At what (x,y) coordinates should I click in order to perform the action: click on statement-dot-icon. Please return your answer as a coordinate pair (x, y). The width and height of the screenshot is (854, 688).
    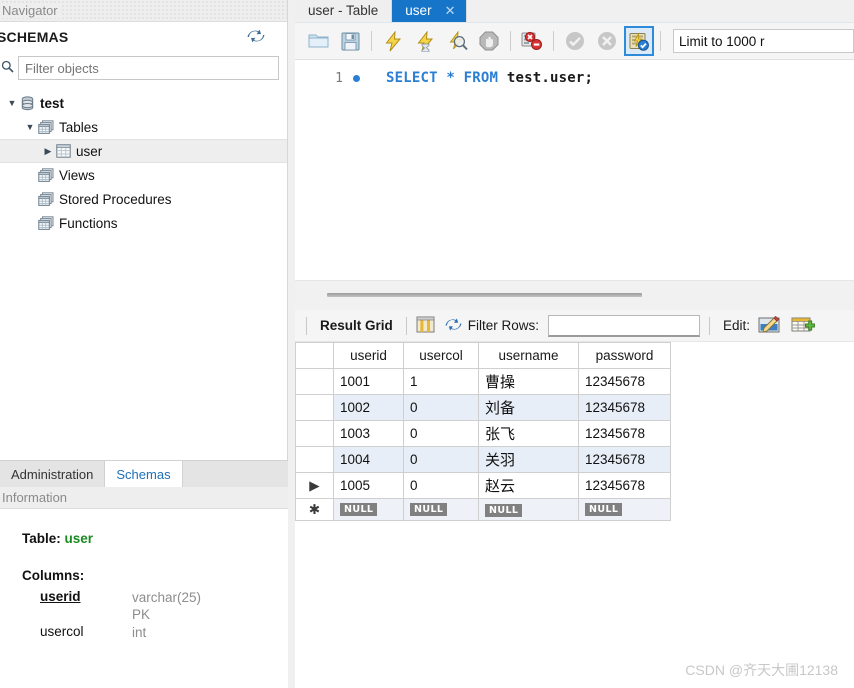
    Looking at the image, I should click on (356, 78).